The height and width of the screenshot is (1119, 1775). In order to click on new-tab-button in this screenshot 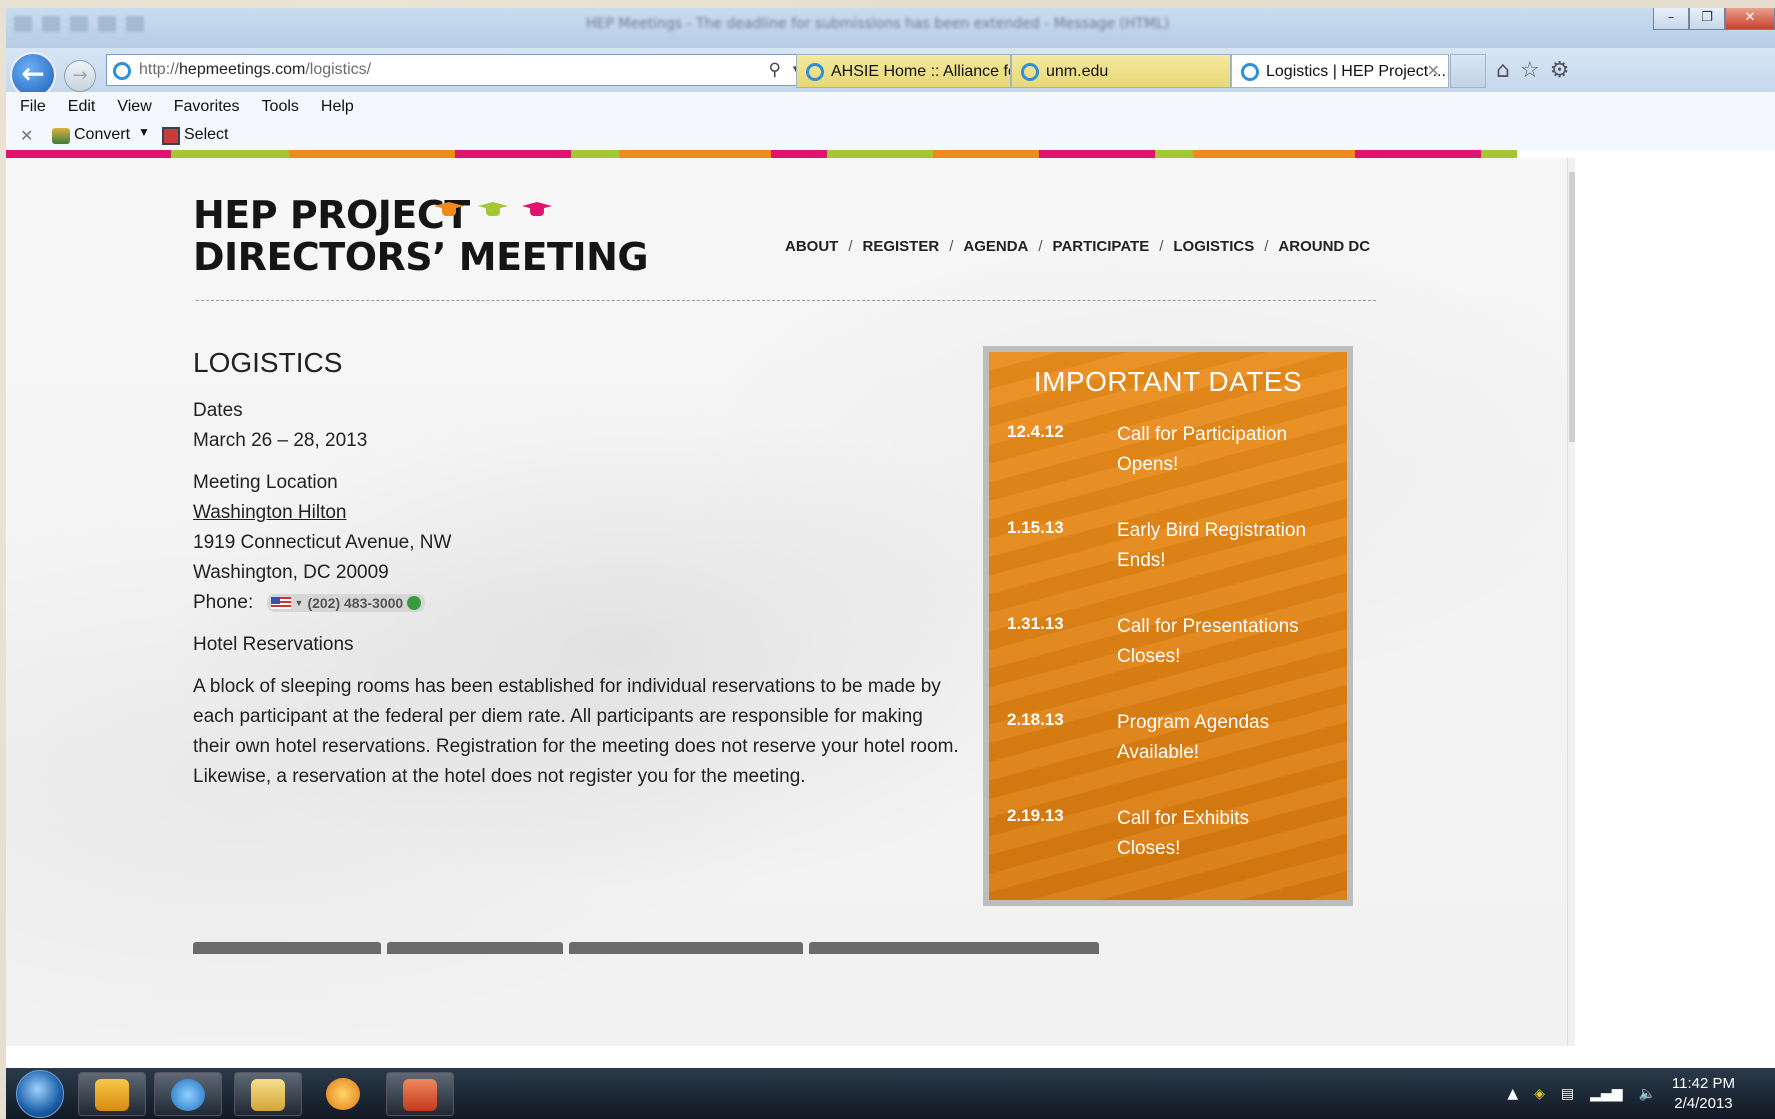, I will do `click(1468, 71)`.